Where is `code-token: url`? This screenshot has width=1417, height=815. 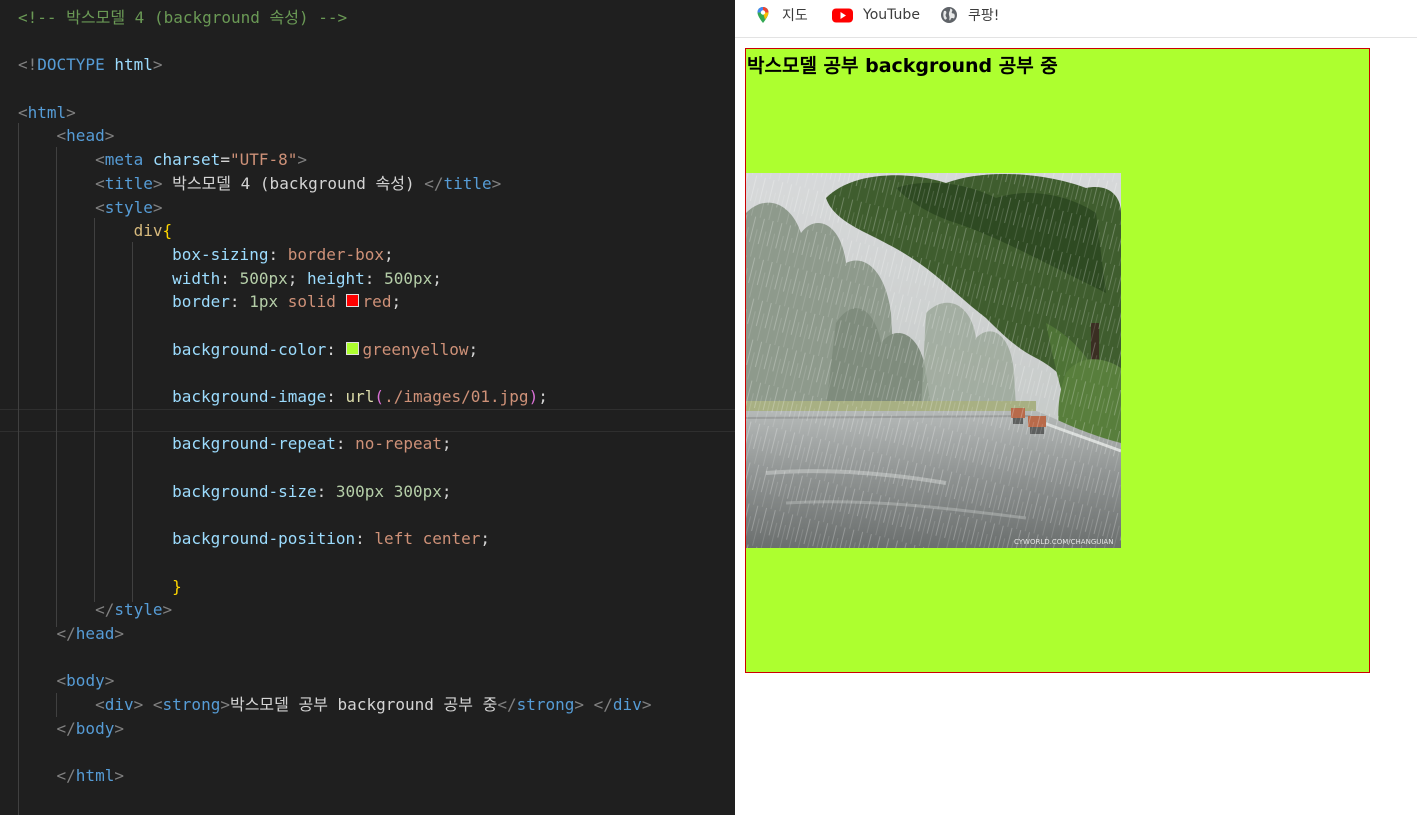
code-token: url is located at coordinates (360, 396).